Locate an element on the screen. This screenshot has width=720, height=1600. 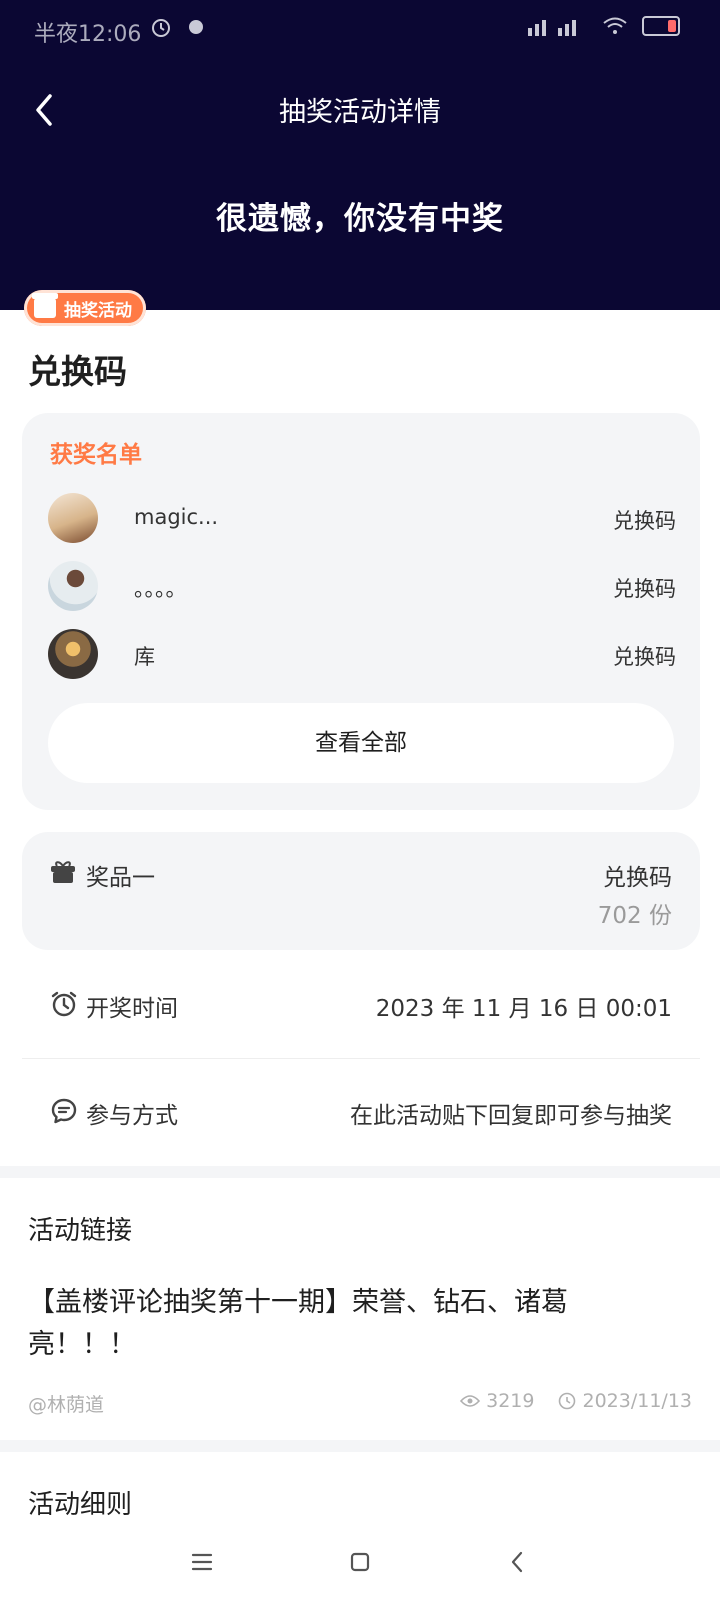
prize-name-title: 兑换码 is located at coordinates (77, 371).